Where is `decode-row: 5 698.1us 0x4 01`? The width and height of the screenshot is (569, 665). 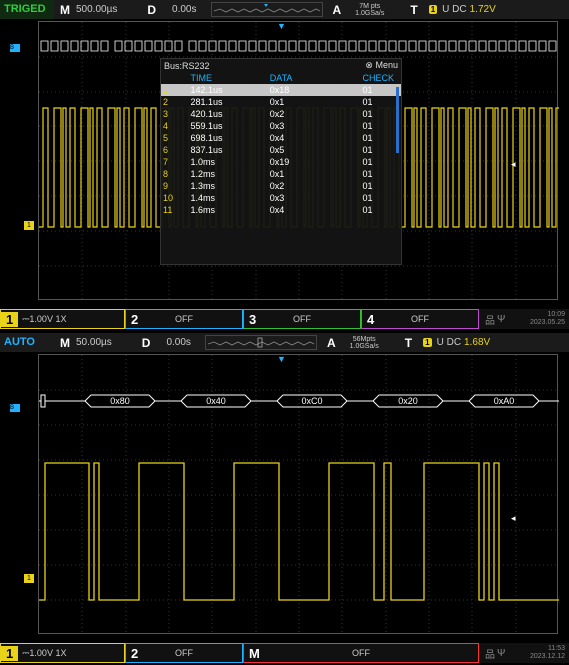
decode-row: 5 698.1us 0x4 01 is located at coordinates (281, 138).